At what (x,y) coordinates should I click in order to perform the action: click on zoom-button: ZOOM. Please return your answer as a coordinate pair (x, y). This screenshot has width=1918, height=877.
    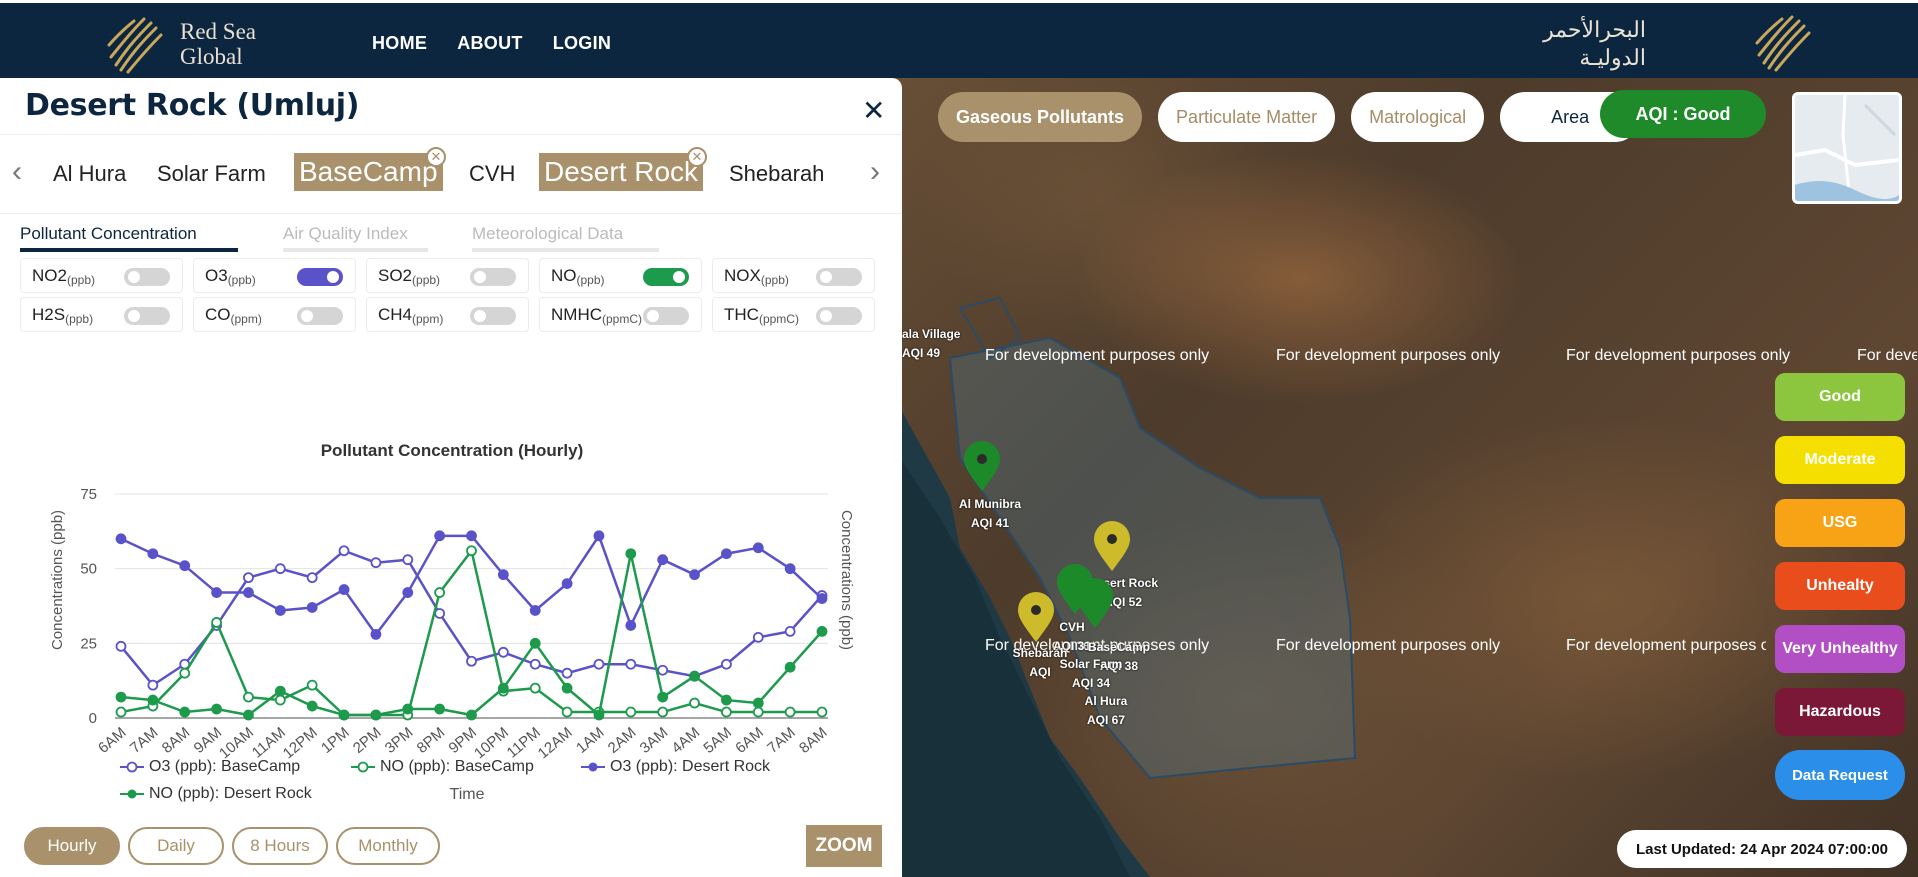
    Looking at the image, I should click on (844, 846).